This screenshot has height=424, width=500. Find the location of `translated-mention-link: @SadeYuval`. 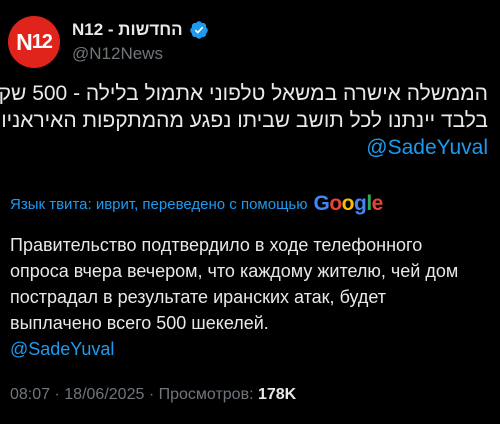

translated-mention-link: @SadeYuval is located at coordinates (249, 349).